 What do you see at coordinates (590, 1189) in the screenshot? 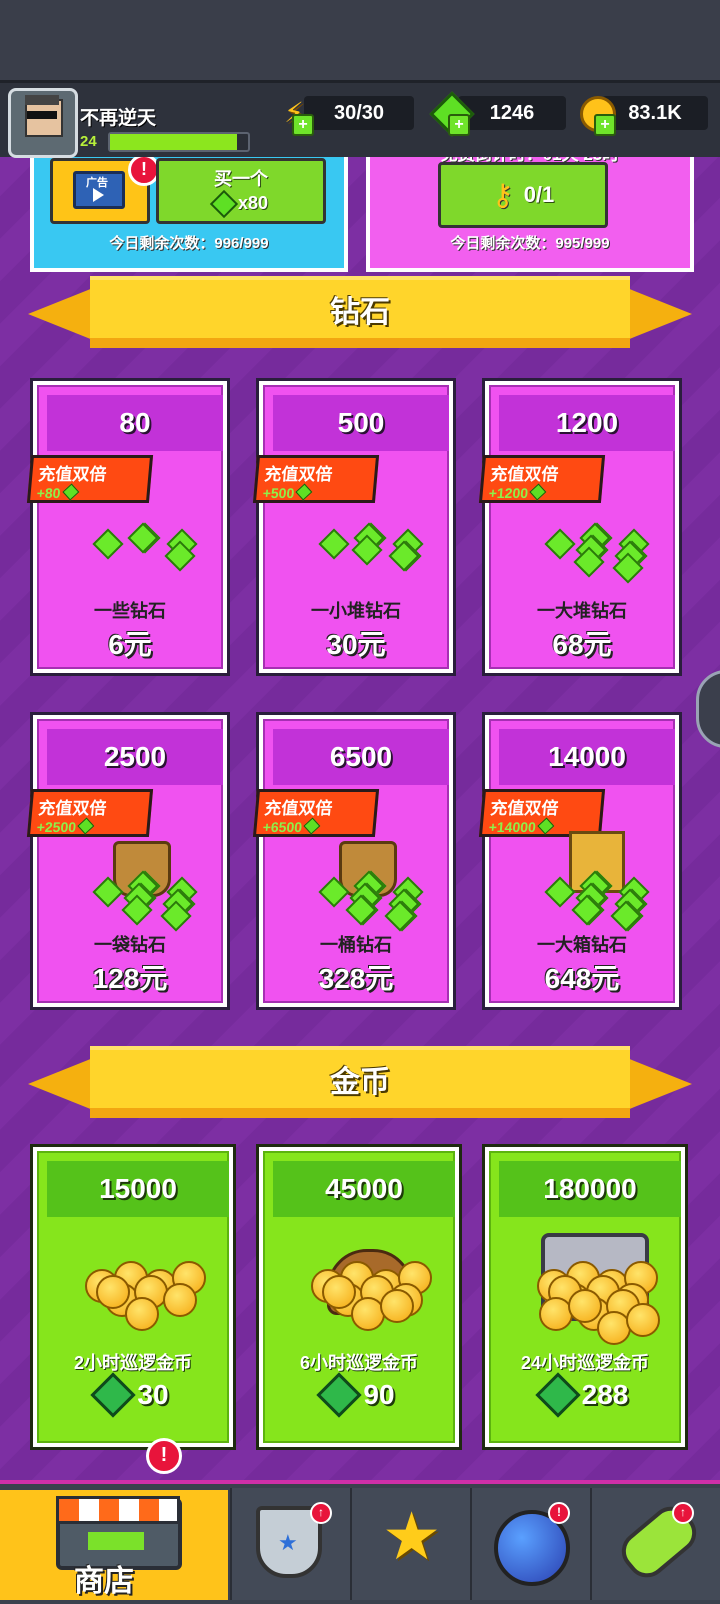
I see `coin-pack-amount: 180000` at bounding box center [590, 1189].